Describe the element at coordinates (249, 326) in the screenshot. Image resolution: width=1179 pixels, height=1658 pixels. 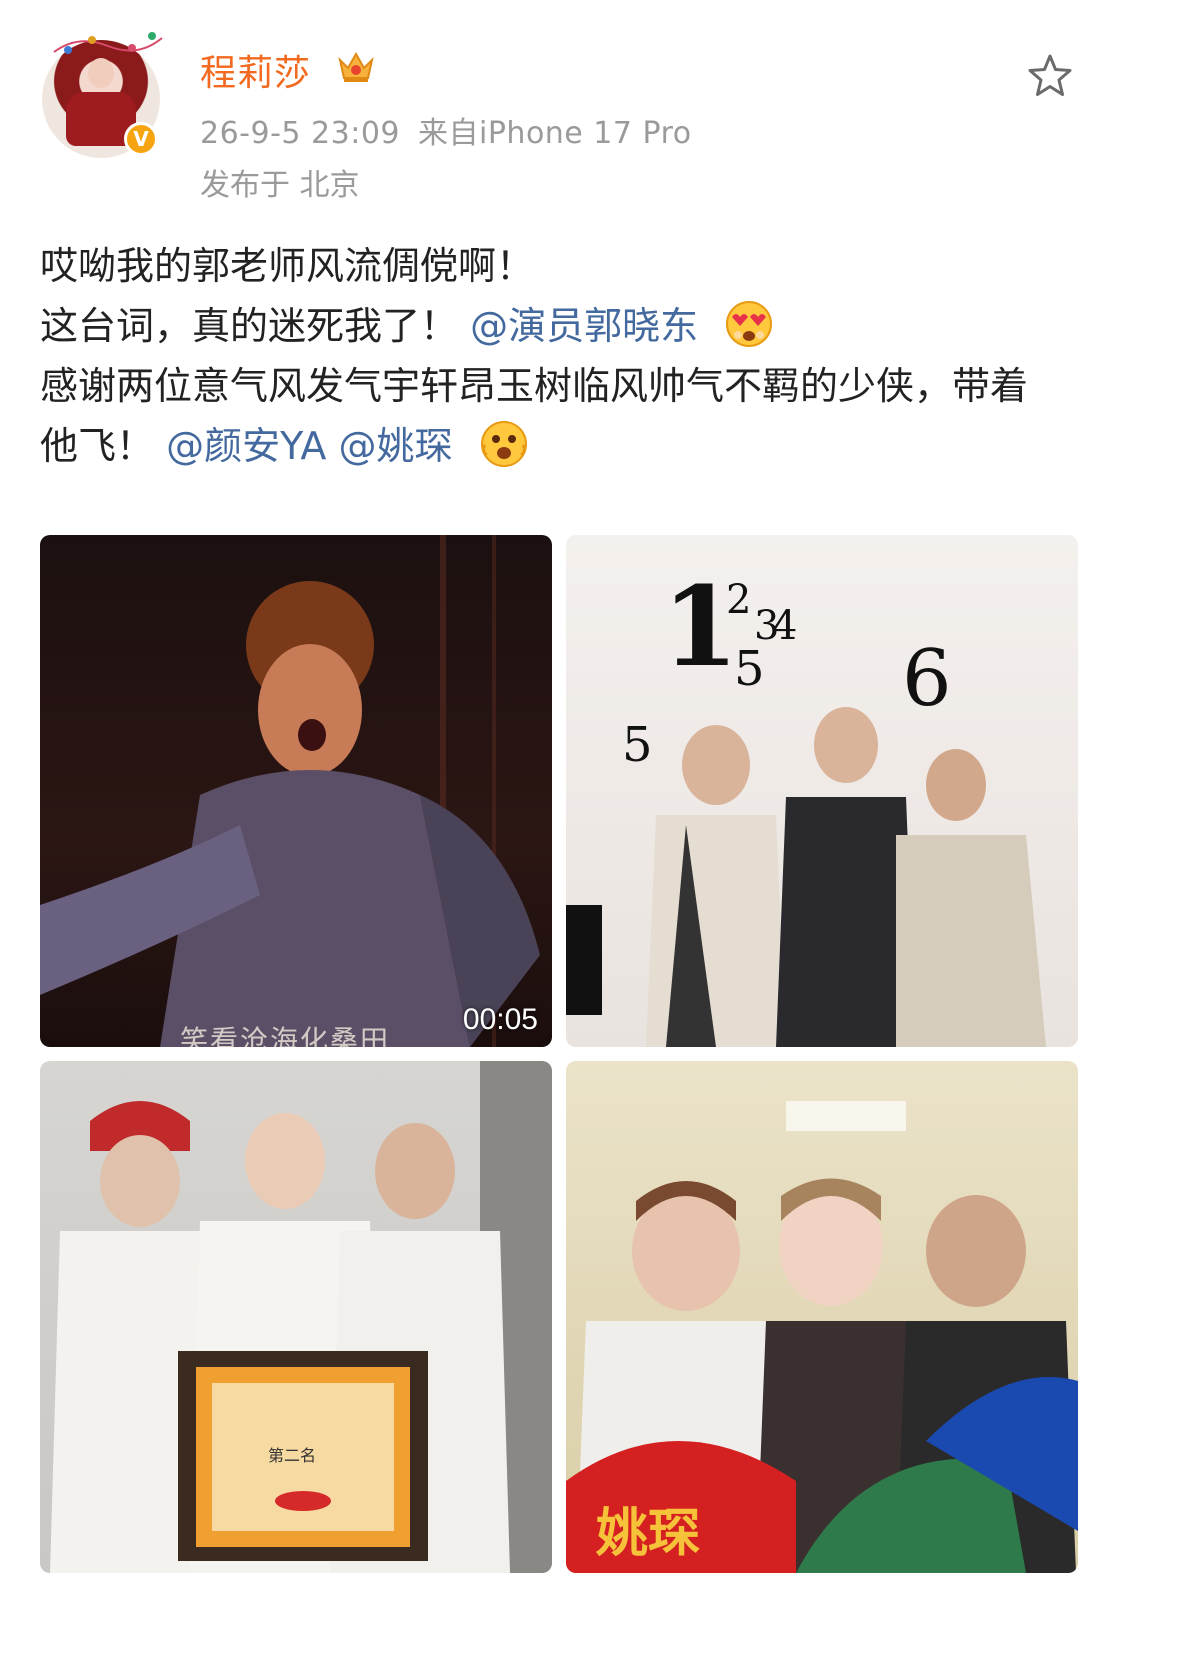
I see `post-text: 这台词，真的迷死我了！` at that location.